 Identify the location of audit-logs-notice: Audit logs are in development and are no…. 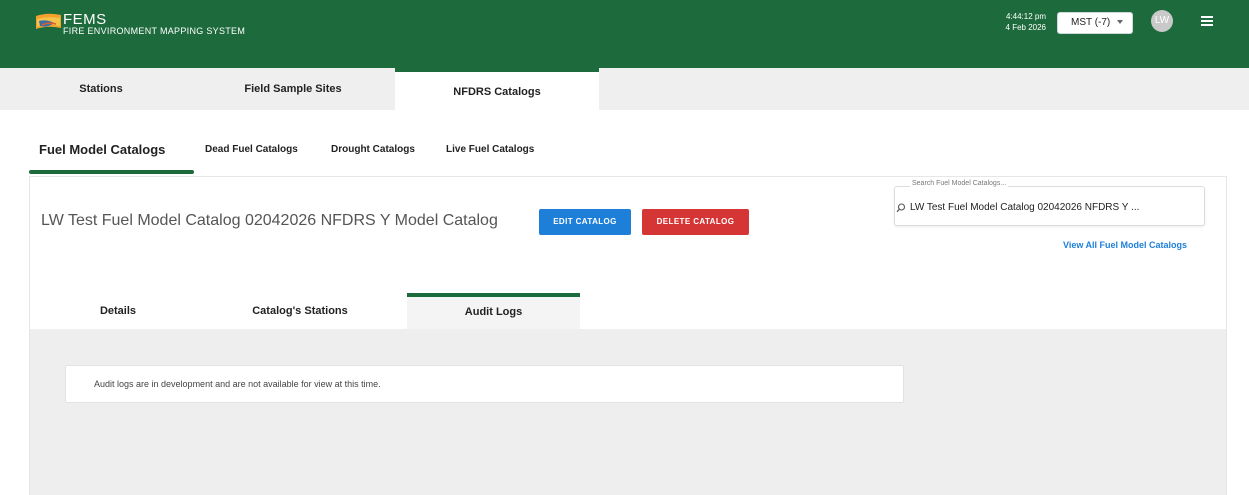
(484, 384).